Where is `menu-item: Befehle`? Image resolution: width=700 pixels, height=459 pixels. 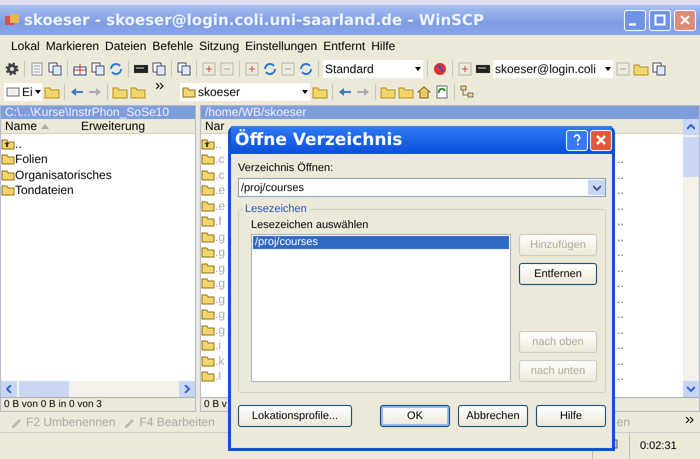 menu-item: Befehle is located at coordinates (172, 46).